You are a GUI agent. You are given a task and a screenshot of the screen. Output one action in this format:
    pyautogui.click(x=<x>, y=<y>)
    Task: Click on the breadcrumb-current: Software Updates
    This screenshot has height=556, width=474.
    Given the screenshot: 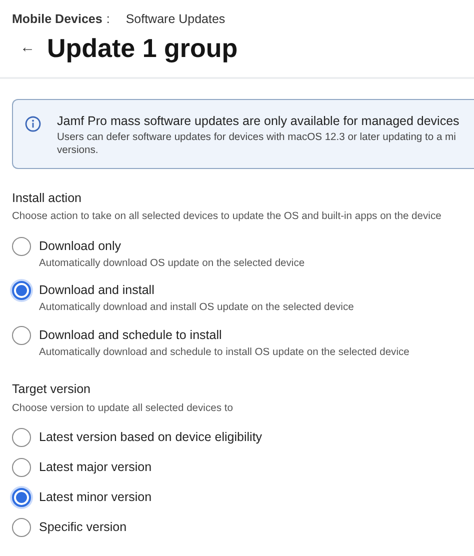 What is the action you would take?
    pyautogui.click(x=176, y=19)
    